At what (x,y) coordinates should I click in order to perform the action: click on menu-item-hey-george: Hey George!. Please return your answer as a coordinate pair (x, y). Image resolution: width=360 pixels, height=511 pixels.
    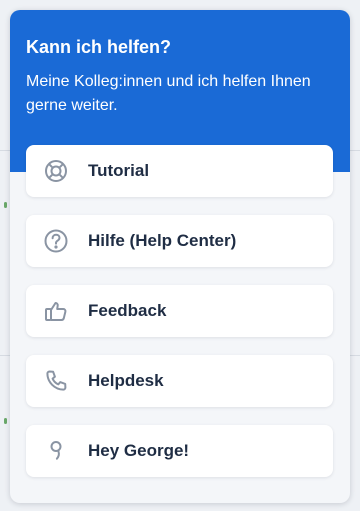
    Looking at the image, I should click on (179, 451).